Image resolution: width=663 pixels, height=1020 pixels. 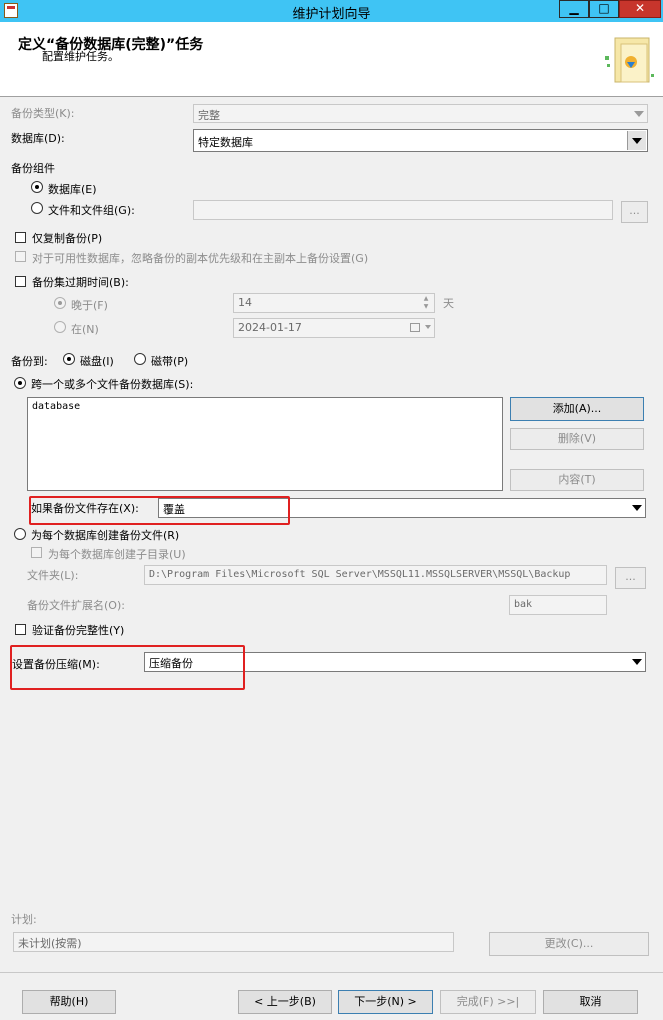 What do you see at coordinates (200, 258) in the screenshot?
I see `ag-priority-label: 对于可用性数据库，忽略备份的副本优先级和在主副本上备份设置(G)` at bounding box center [200, 258].